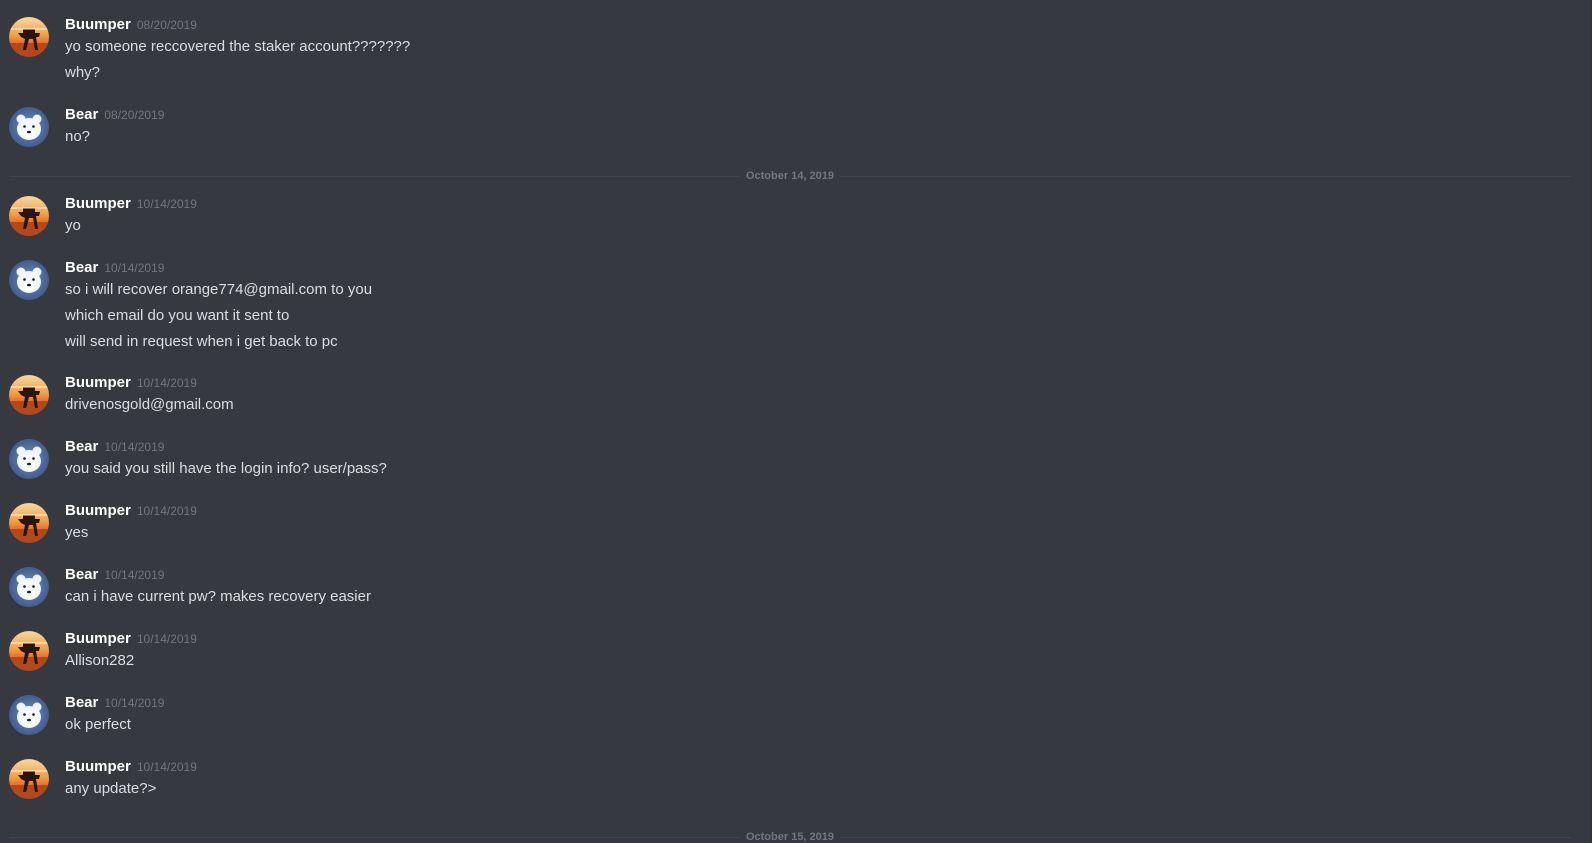 This screenshot has width=1592, height=843. I want to click on date-divider-label: October 15, 2019, so click(790, 837).